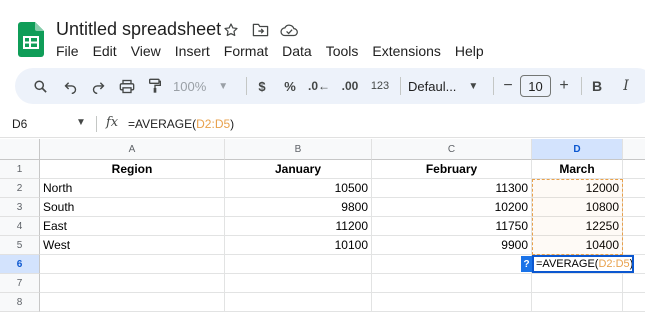  What do you see at coordinates (20, 283) in the screenshot?
I see `row-header: 7` at bounding box center [20, 283].